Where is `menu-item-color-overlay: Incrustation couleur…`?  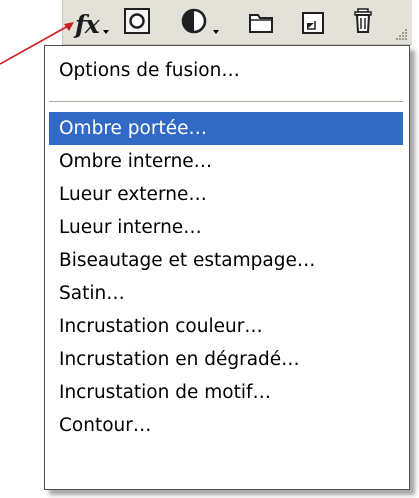
menu-item-color-overlay: Incrustation couleur… is located at coordinates (226, 326).